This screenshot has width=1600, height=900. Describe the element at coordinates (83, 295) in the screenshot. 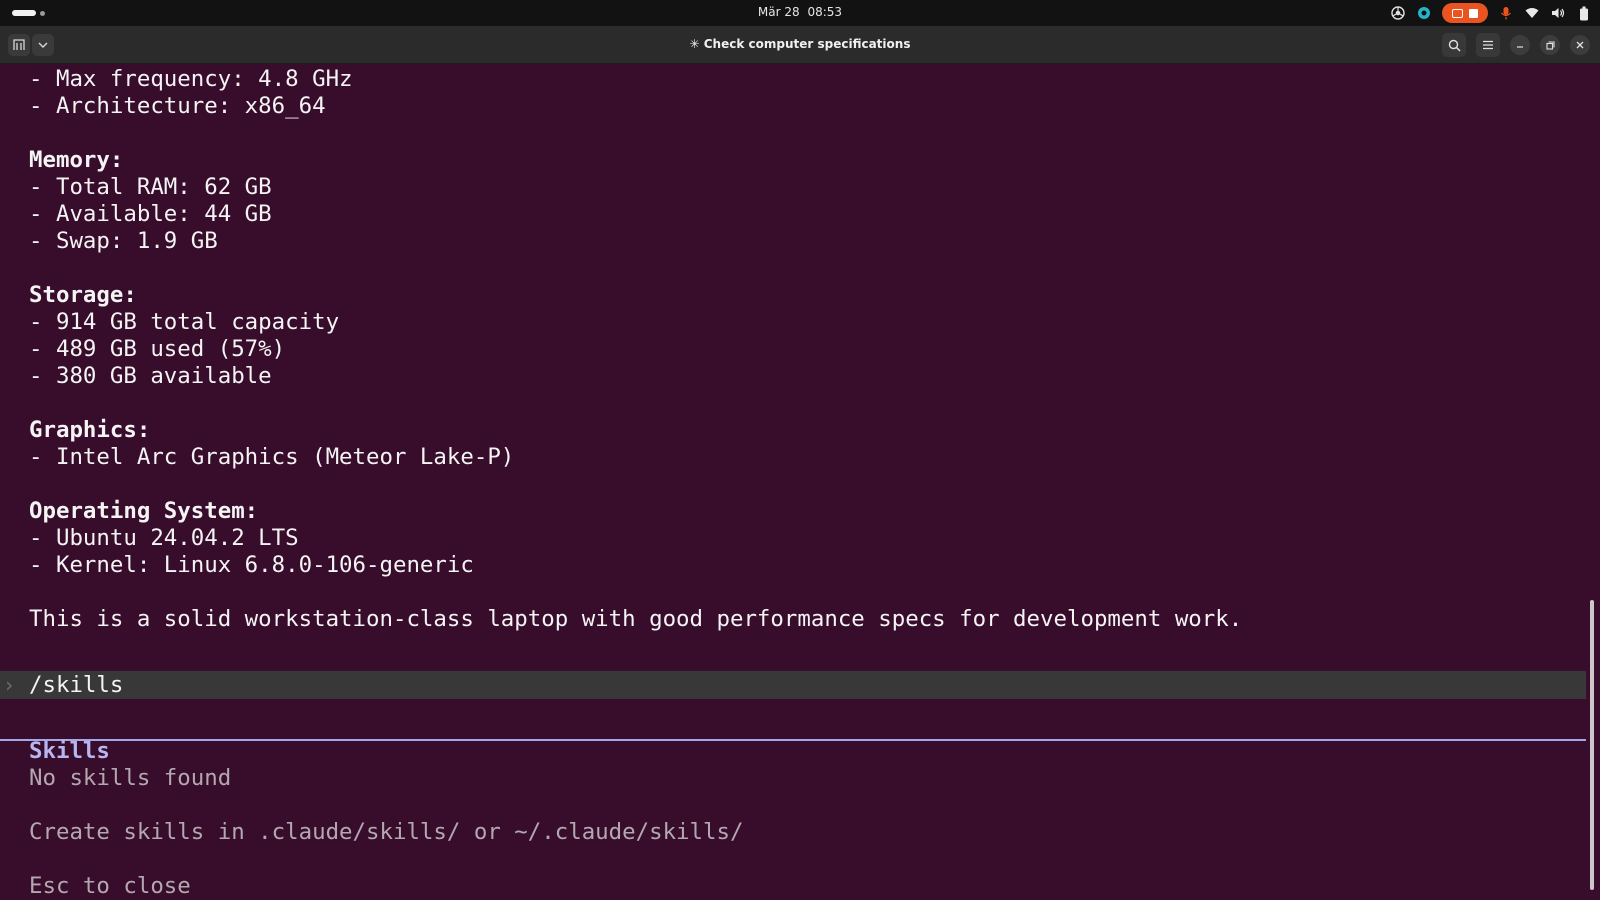

I see `section-heading-storage: Storage:` at that location.